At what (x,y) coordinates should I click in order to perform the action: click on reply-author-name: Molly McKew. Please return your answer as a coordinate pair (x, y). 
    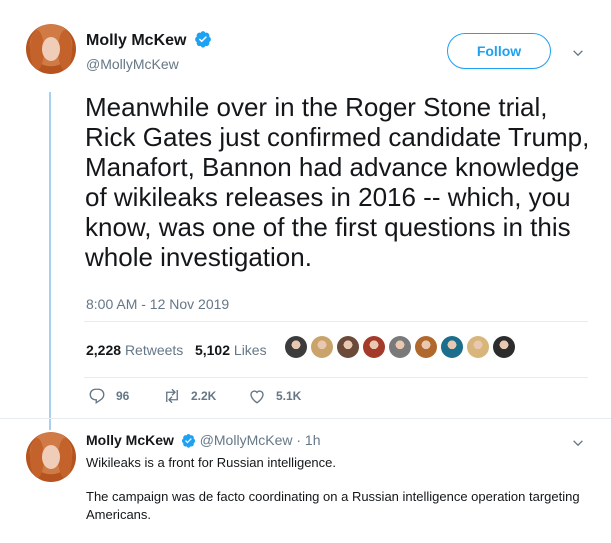
    Looking at the image, I should click on (130, 440).